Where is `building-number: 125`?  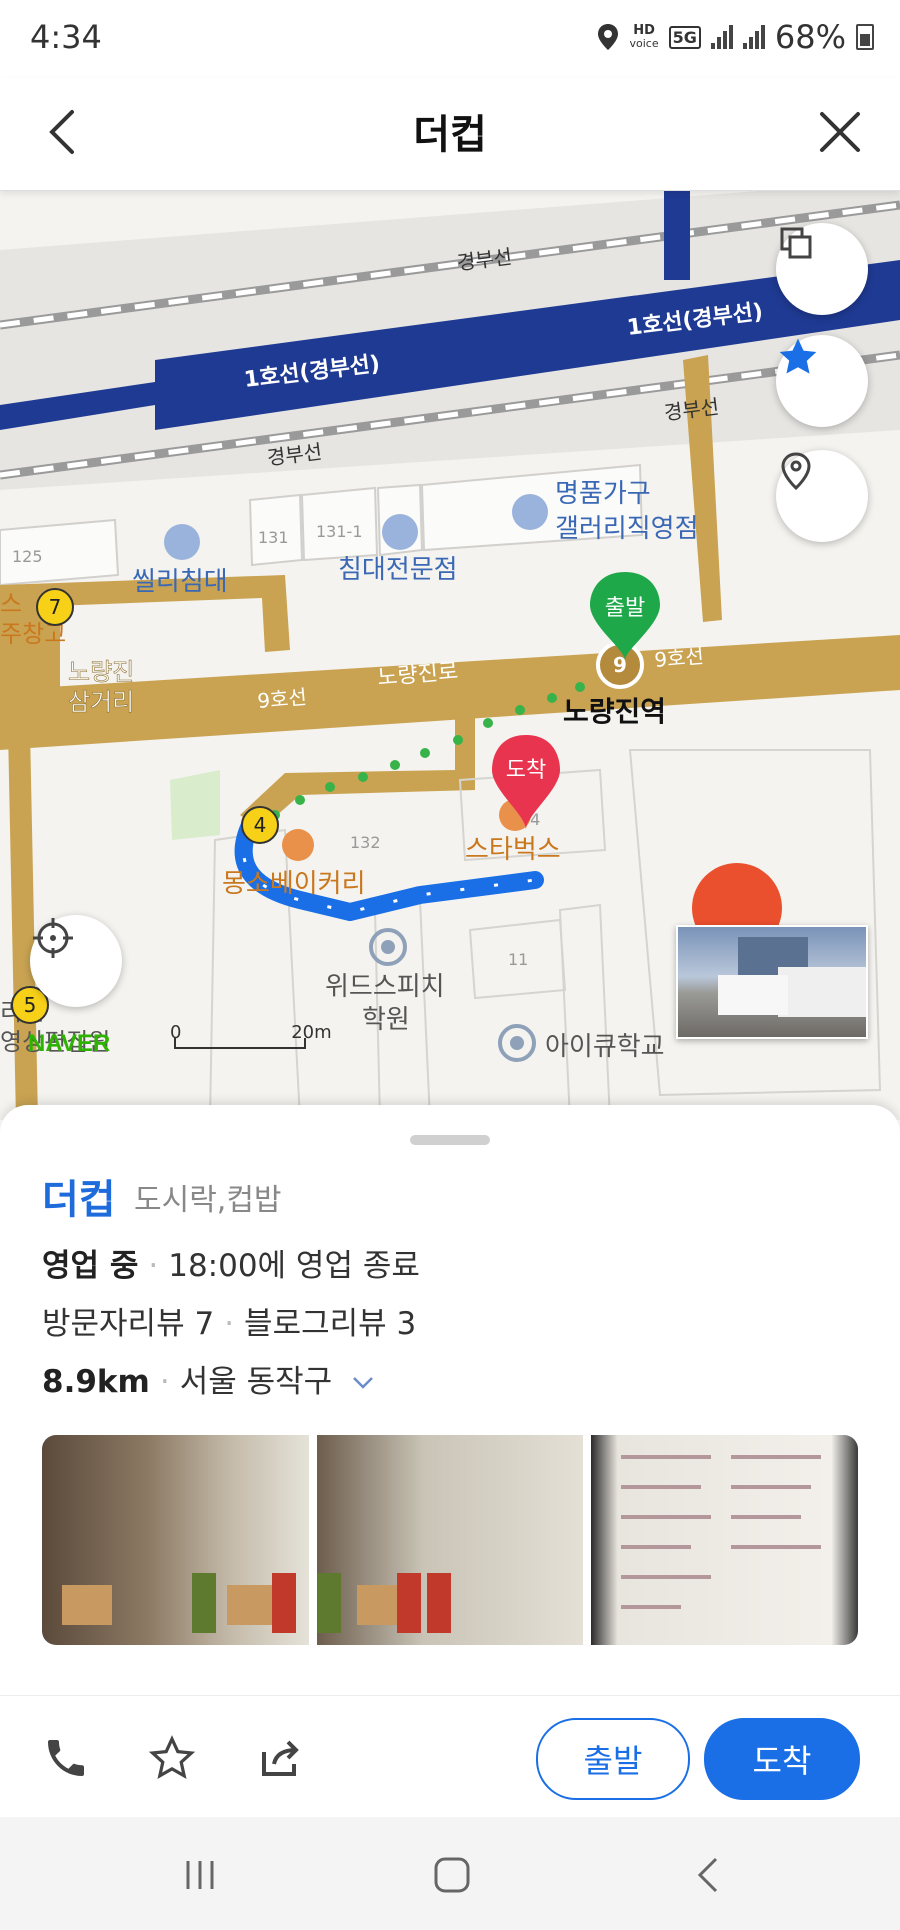
building-number: 125 is located at coordinates (27, 556).